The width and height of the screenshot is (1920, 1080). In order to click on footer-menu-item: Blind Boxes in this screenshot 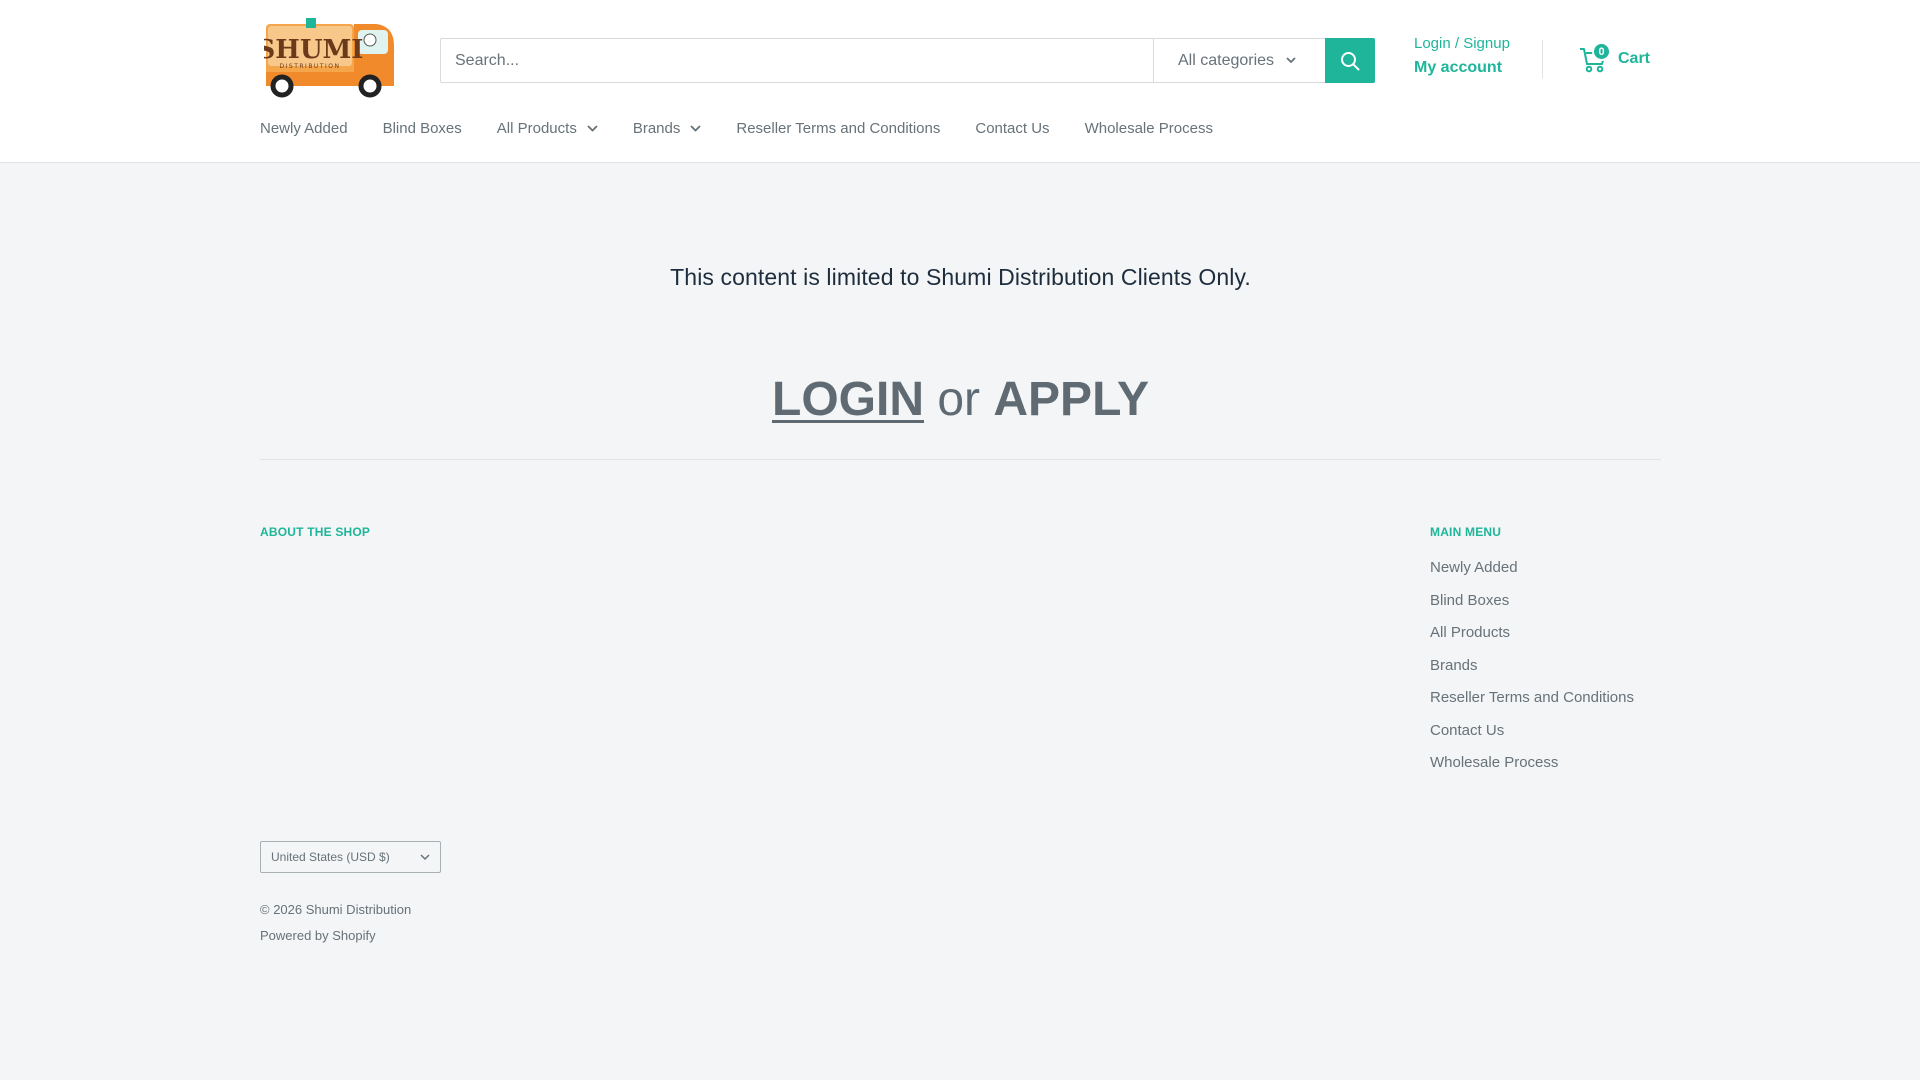, I will do `click(1532, 609)`.